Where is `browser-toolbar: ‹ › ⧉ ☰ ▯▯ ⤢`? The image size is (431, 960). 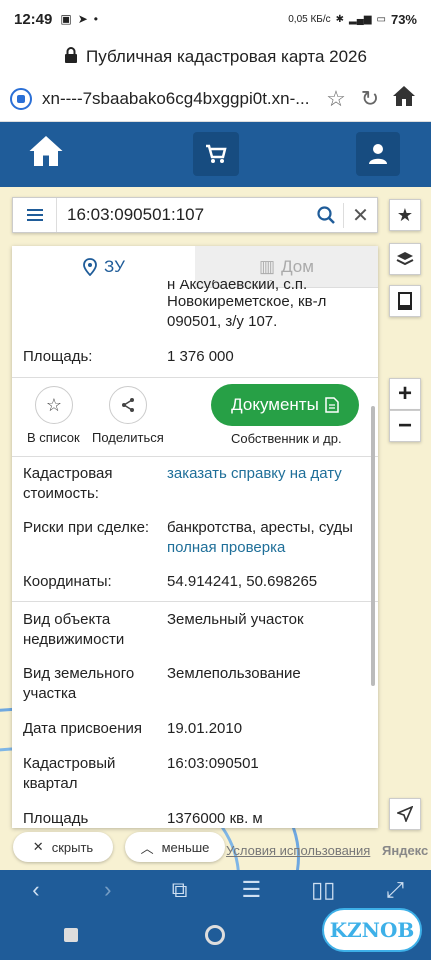 browser-toolbar: ‹ › ⧉ ☰ ▯▯ ⤢ is located at coordinates (215, 890).